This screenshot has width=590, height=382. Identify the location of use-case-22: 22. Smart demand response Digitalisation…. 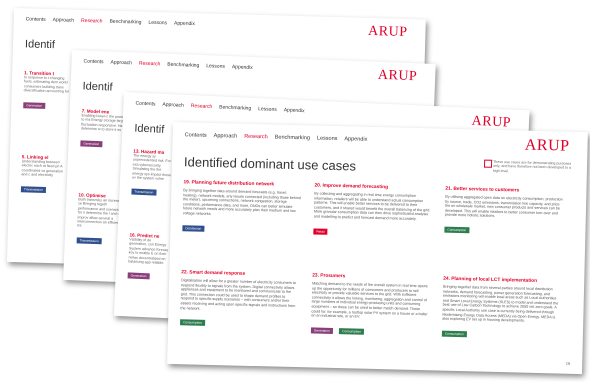
(239, 300).